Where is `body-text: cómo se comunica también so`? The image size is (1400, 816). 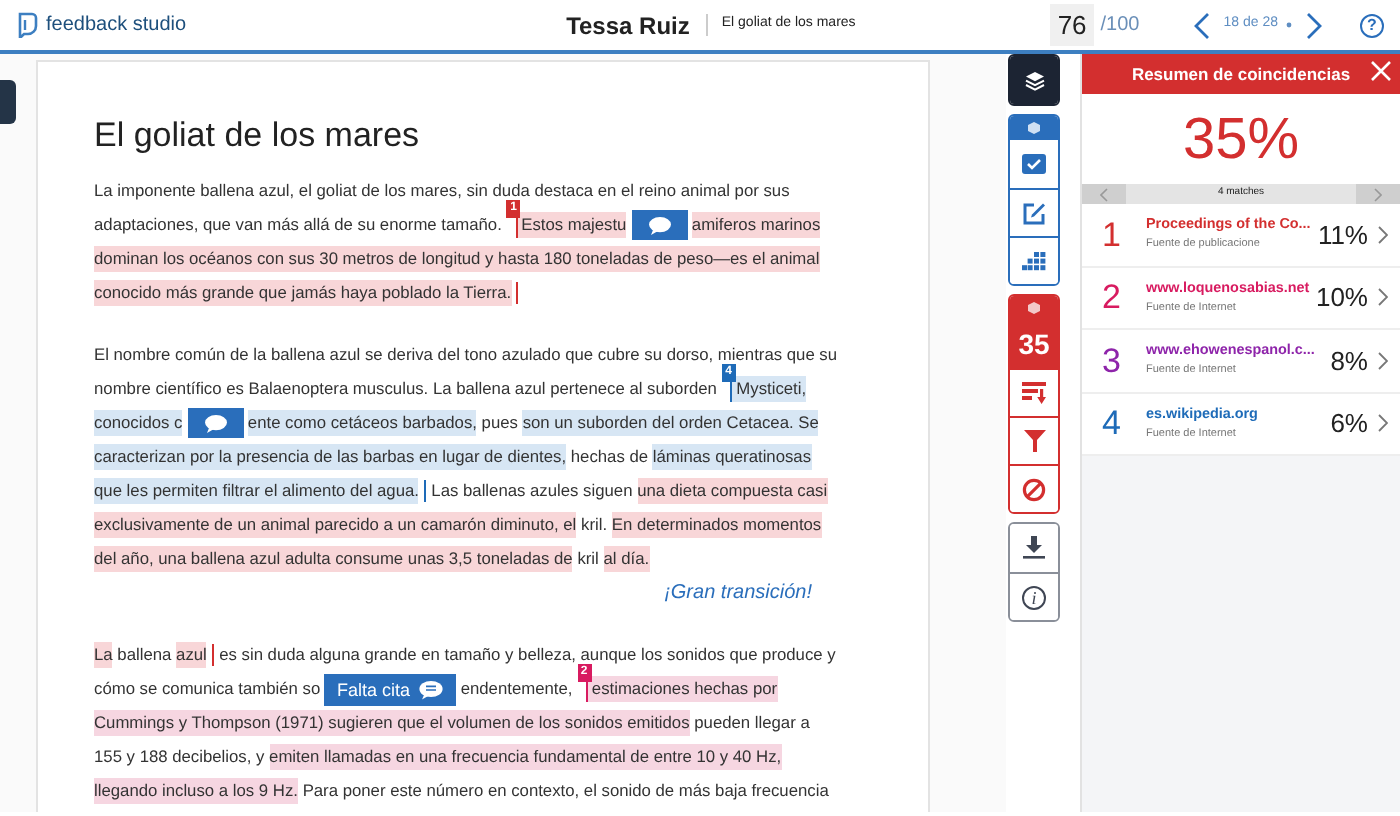
body-text: cómo se comunica también so is located at coordinates (207, 689).